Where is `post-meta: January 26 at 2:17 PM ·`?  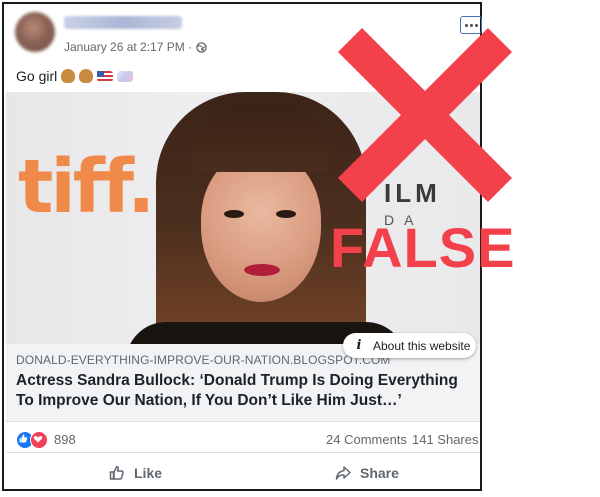 post-meta: January 26 at 2:17 PM · is located at coordinates (135, 47).